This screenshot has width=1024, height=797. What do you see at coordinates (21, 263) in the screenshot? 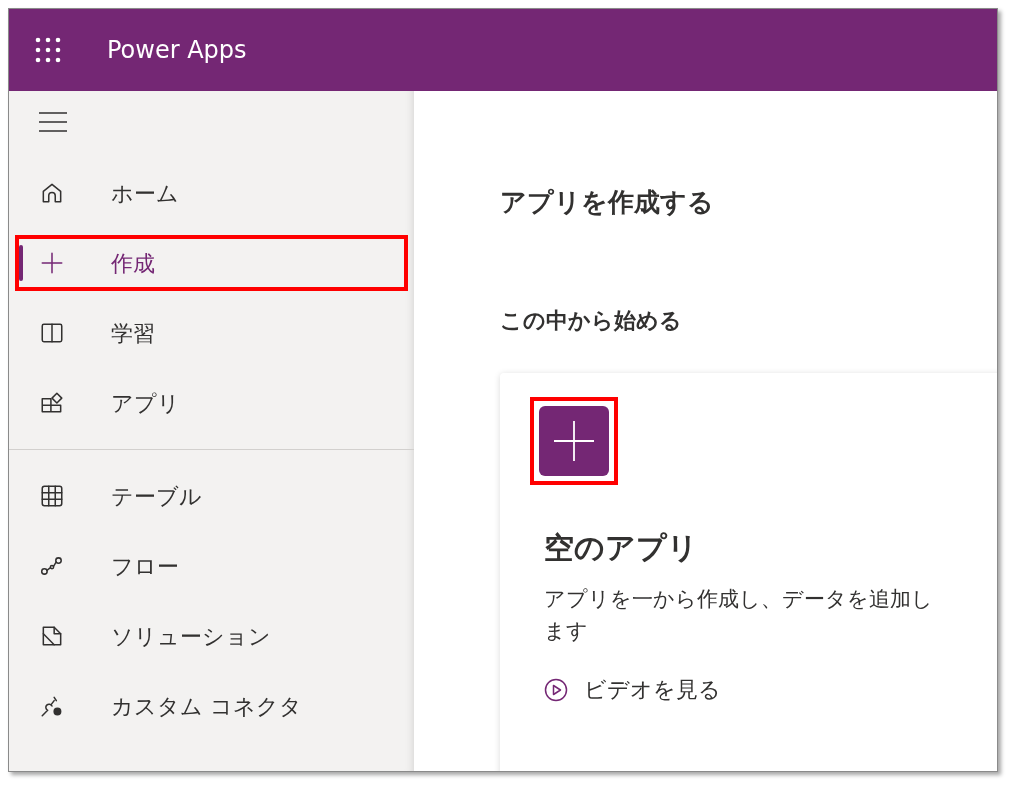
I see `selected-indicator` at bounding box center [21, 263].